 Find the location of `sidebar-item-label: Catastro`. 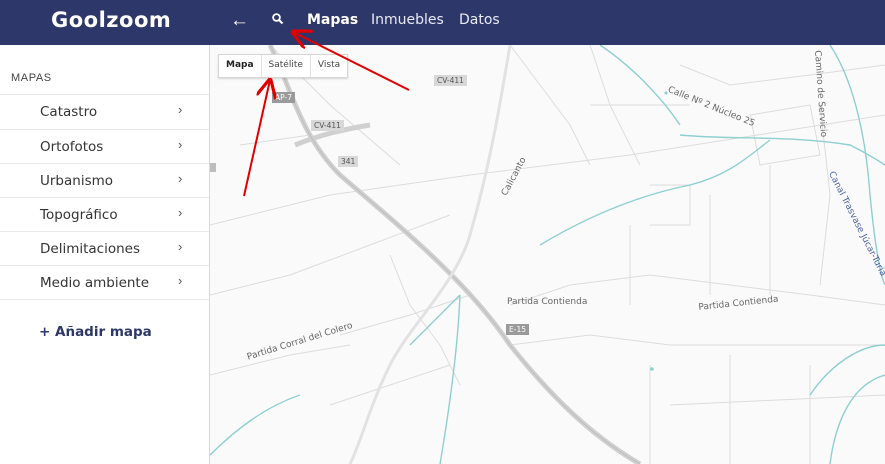

sidebar-item-label: Catastro is located at coordinates (69, 112).